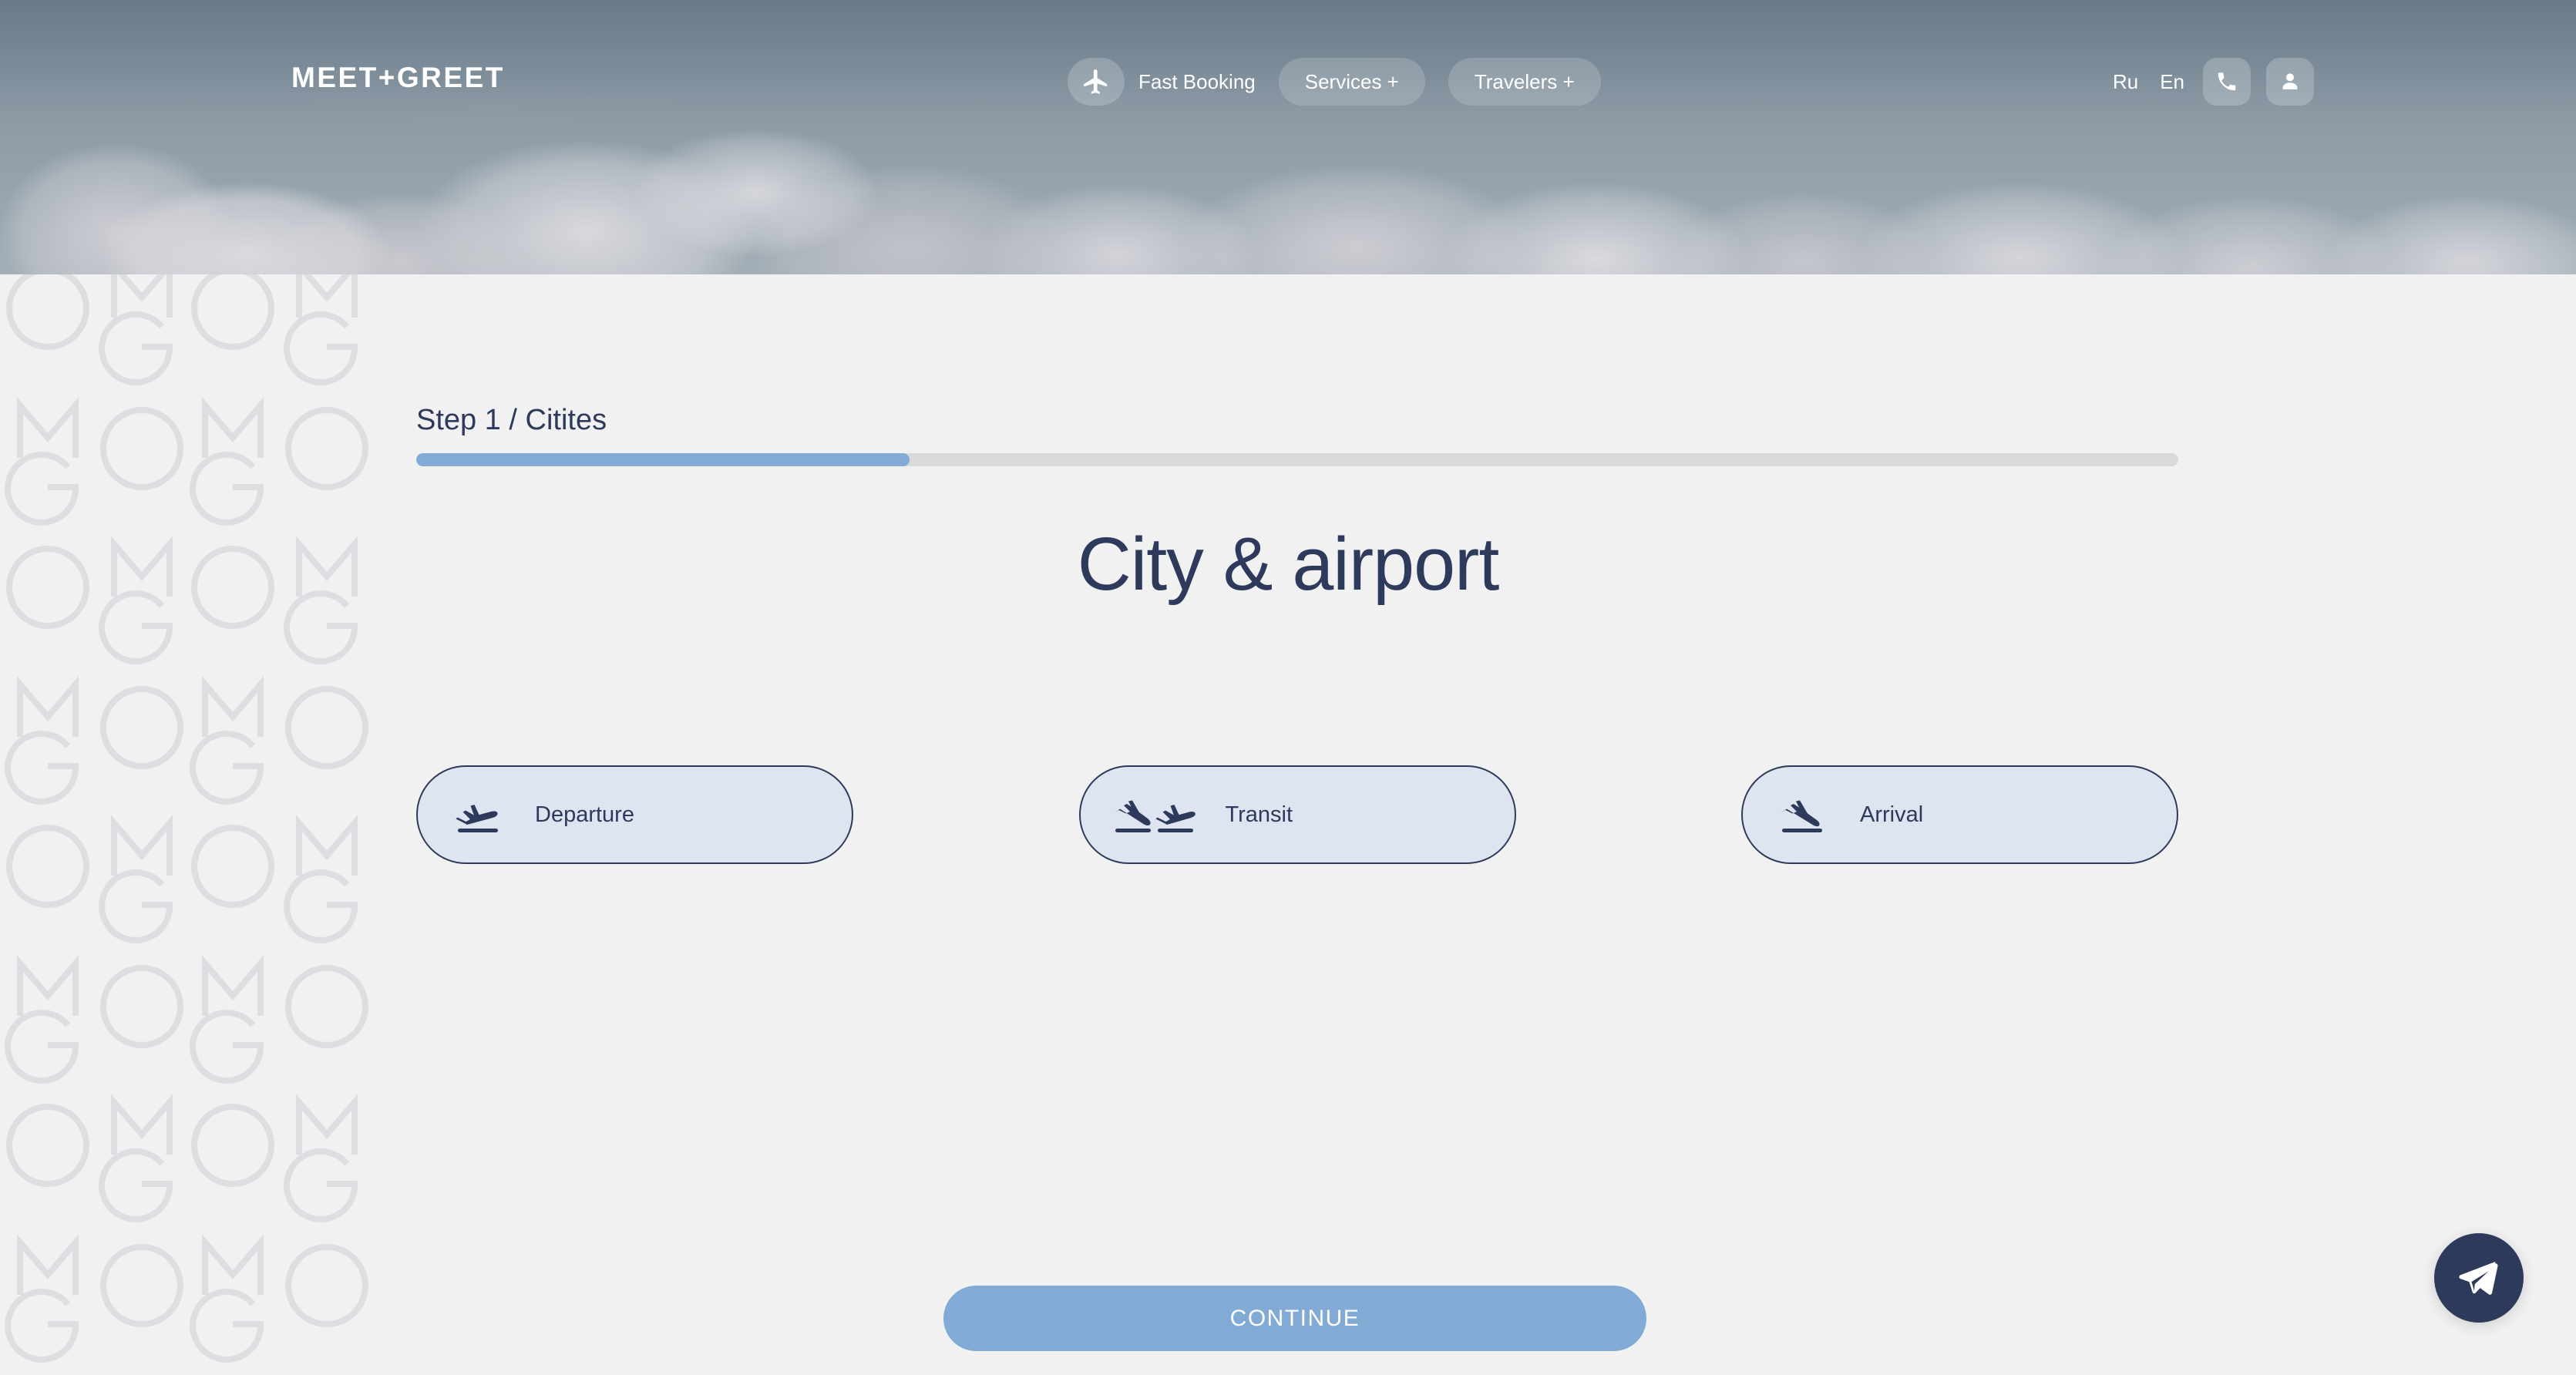 This screenshot has height=1375, width=2576. Describe the element at coordinates (1259, 814) in the screenshot. I see `option-label-transit: Transit` at that location.